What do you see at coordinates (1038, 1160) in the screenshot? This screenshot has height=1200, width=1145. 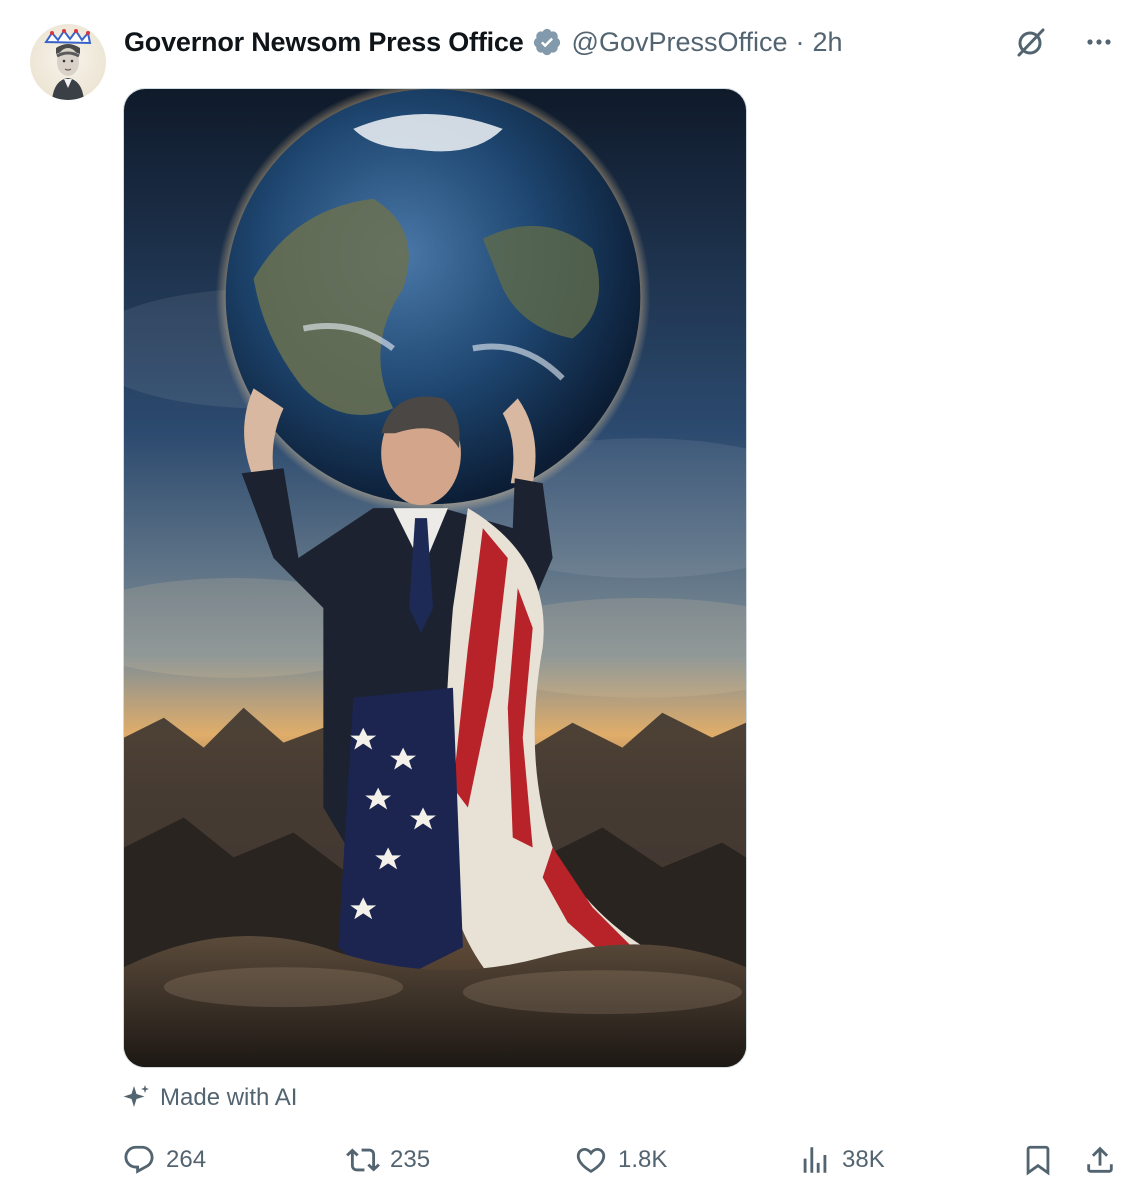 I see `bookmark-icon` at bounding box center [1038, 1160].